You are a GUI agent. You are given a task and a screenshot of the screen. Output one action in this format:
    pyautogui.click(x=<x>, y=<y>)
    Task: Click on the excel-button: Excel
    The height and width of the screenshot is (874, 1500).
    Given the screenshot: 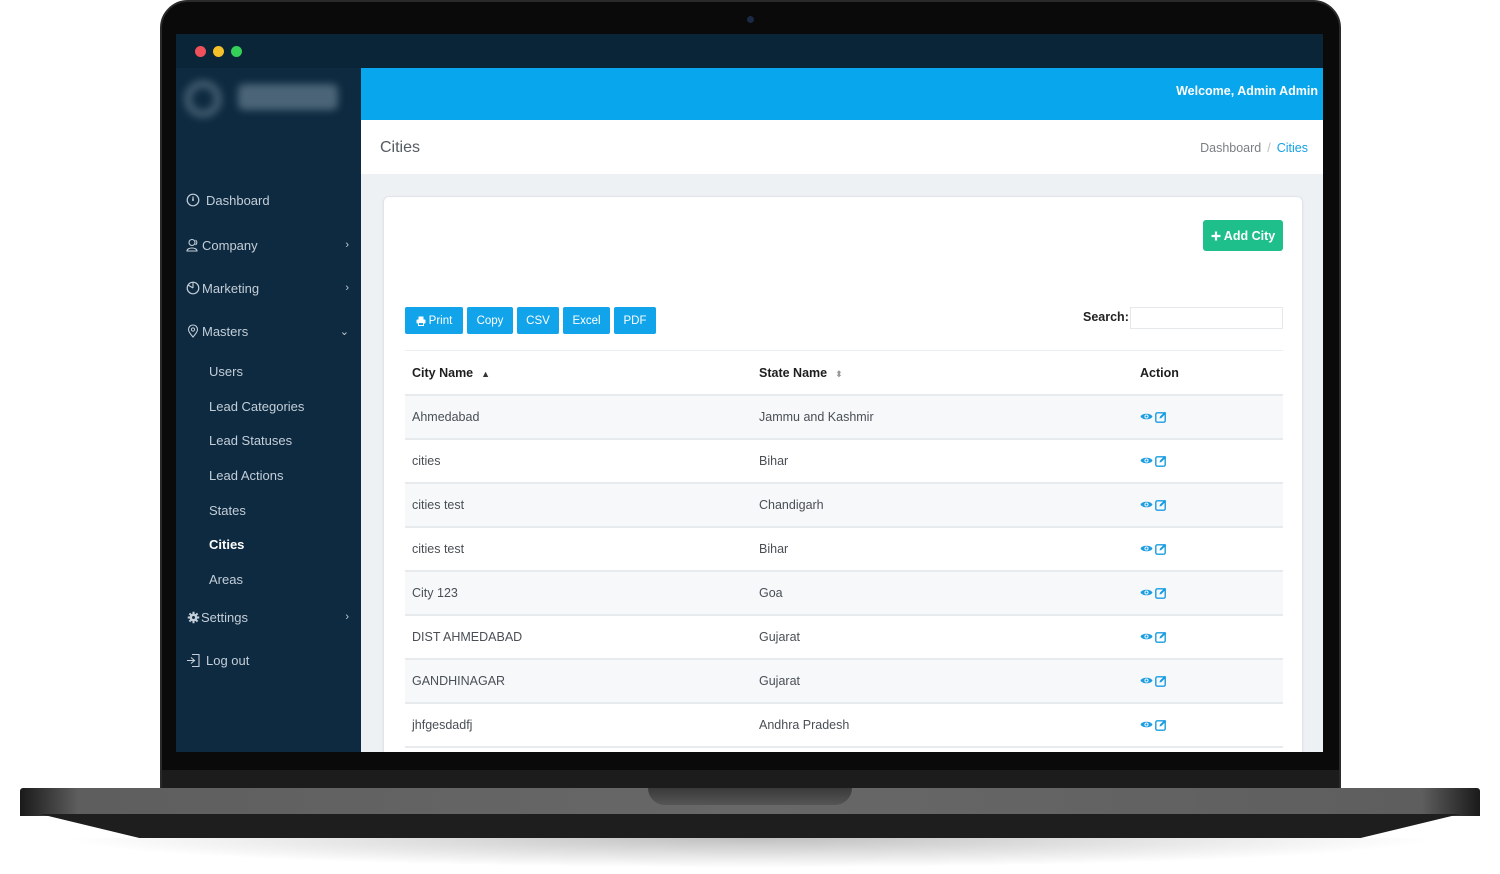 What is the action you would take?
    pyautogui.click(x=586, y=320)
    